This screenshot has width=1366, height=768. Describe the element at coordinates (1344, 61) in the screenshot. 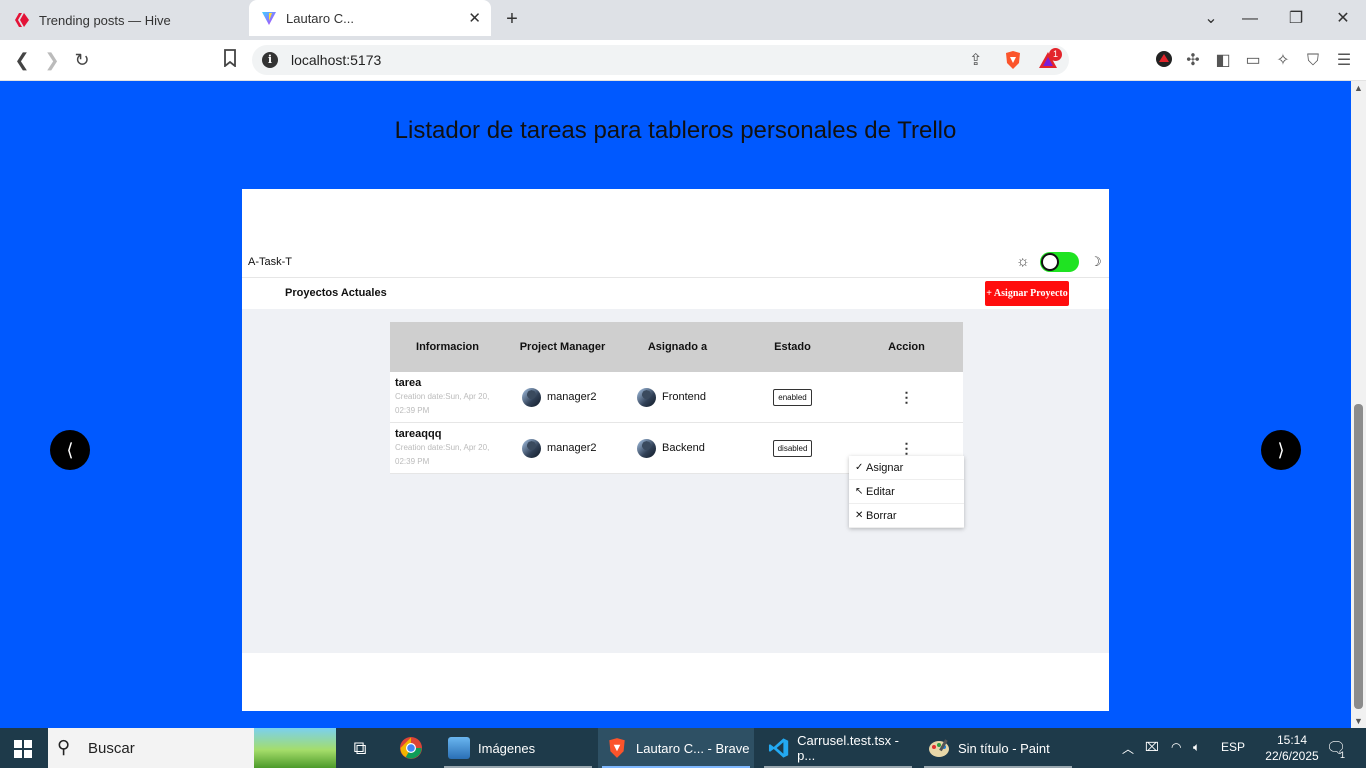

I see `menu-icon: ☰` at that location.